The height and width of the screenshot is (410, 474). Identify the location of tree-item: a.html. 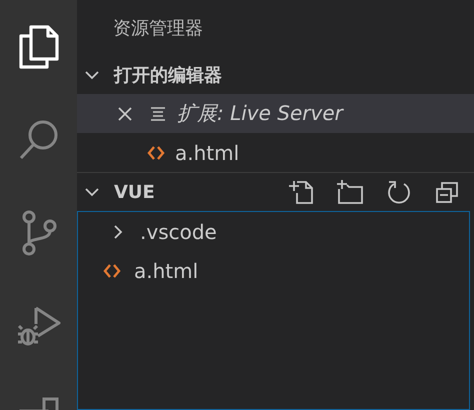
(273, 270).